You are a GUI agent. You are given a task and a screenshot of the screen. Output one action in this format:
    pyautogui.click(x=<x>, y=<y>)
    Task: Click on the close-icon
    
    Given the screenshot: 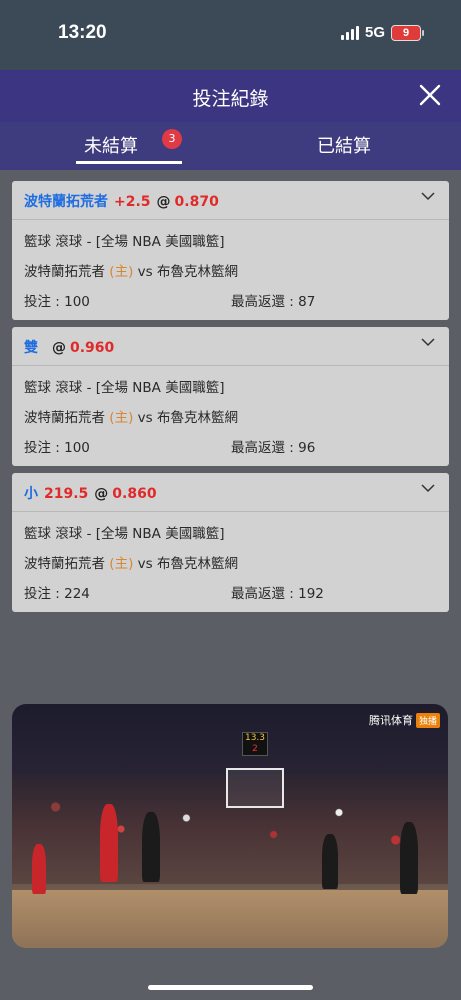 What is the action you would take?
    pyautogui.click(x=430, y=95)
    